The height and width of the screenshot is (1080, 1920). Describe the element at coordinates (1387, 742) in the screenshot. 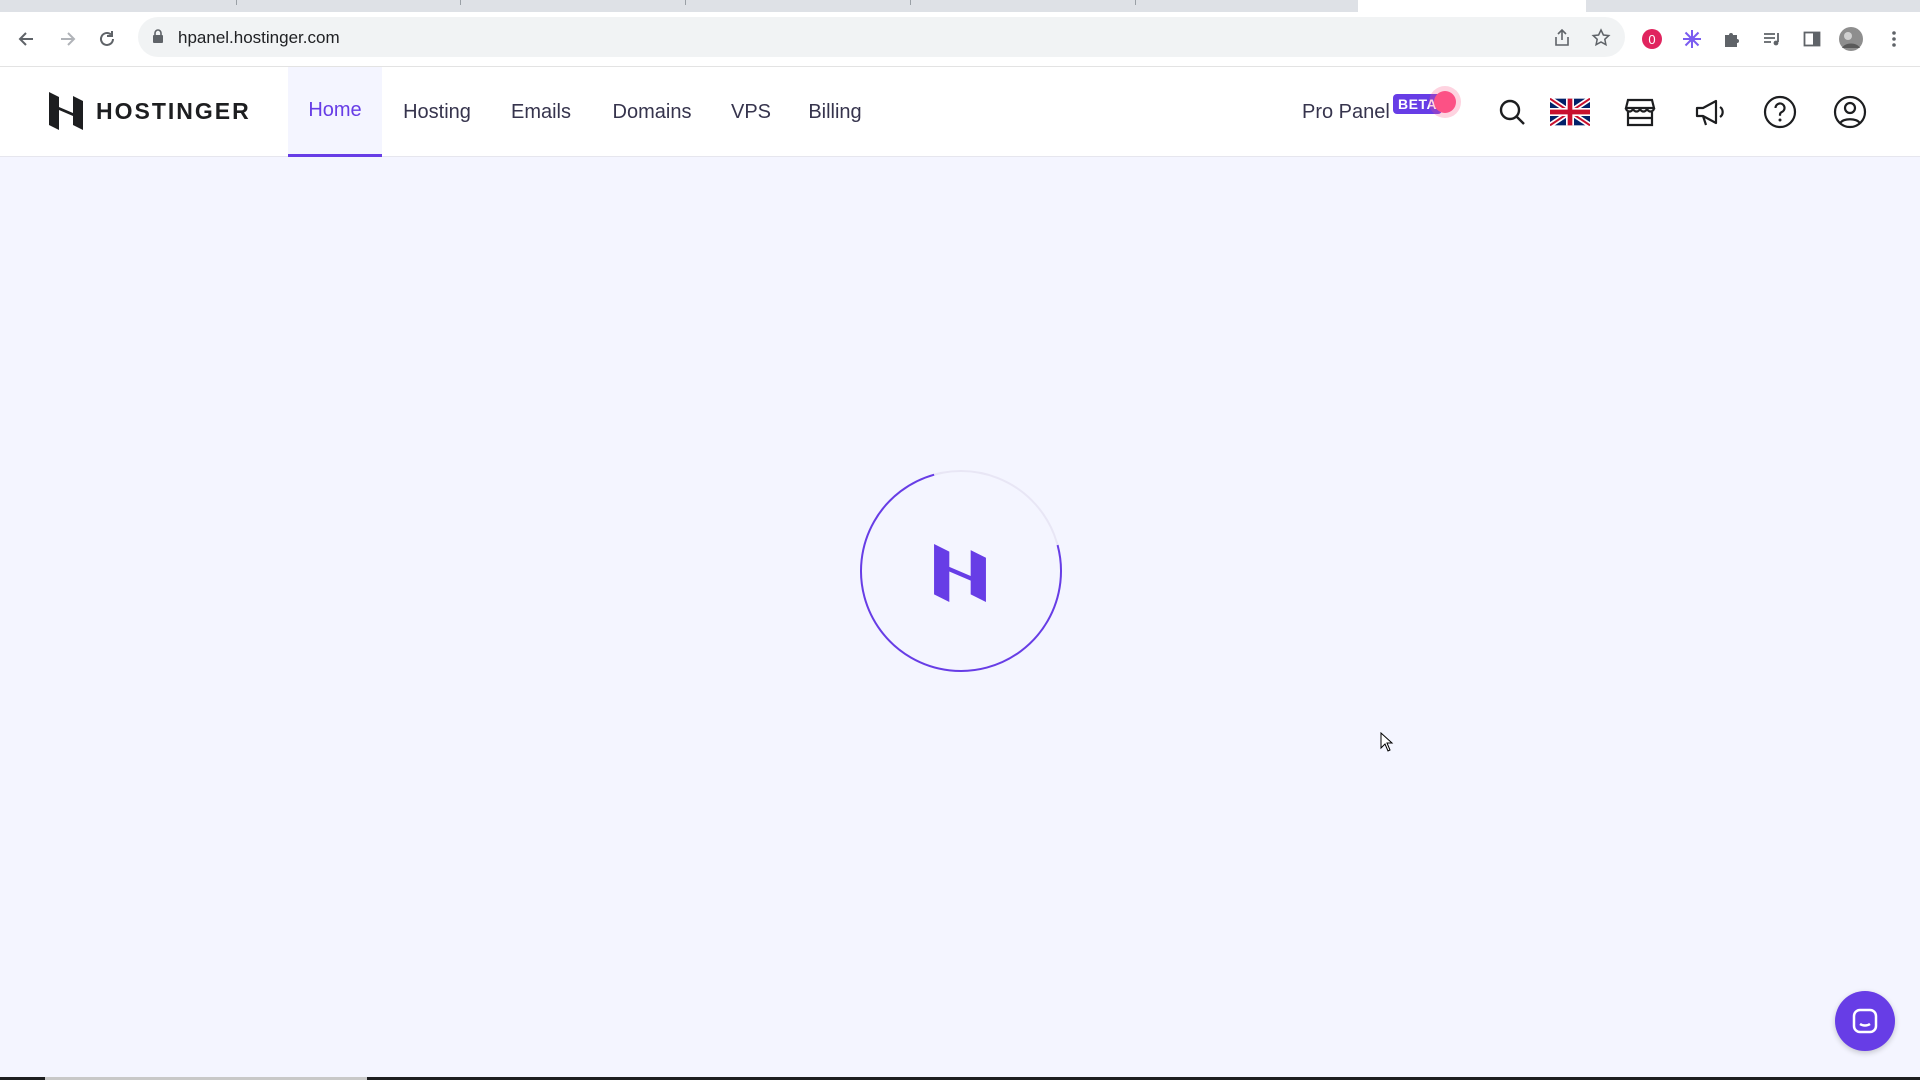

I see `mouse-cursor-icon` at that location.